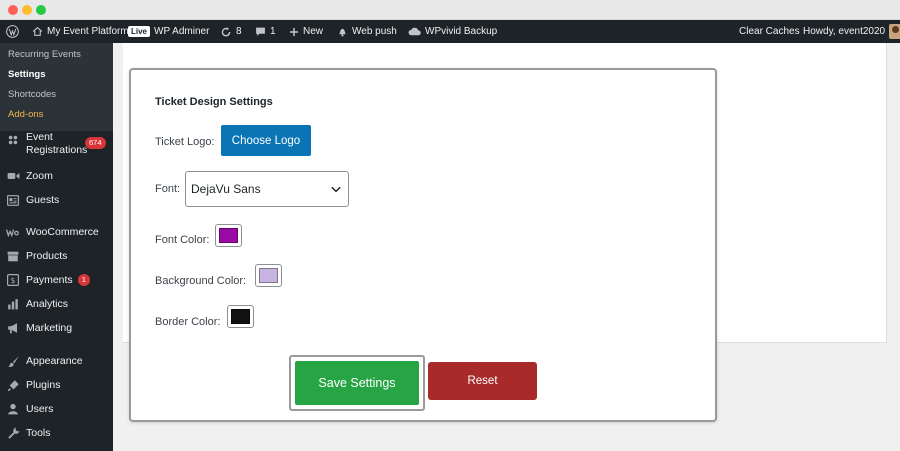 The image size is (900, 451). I want to click on sidebar-item-plugins: Plugins, so click(56, 385).